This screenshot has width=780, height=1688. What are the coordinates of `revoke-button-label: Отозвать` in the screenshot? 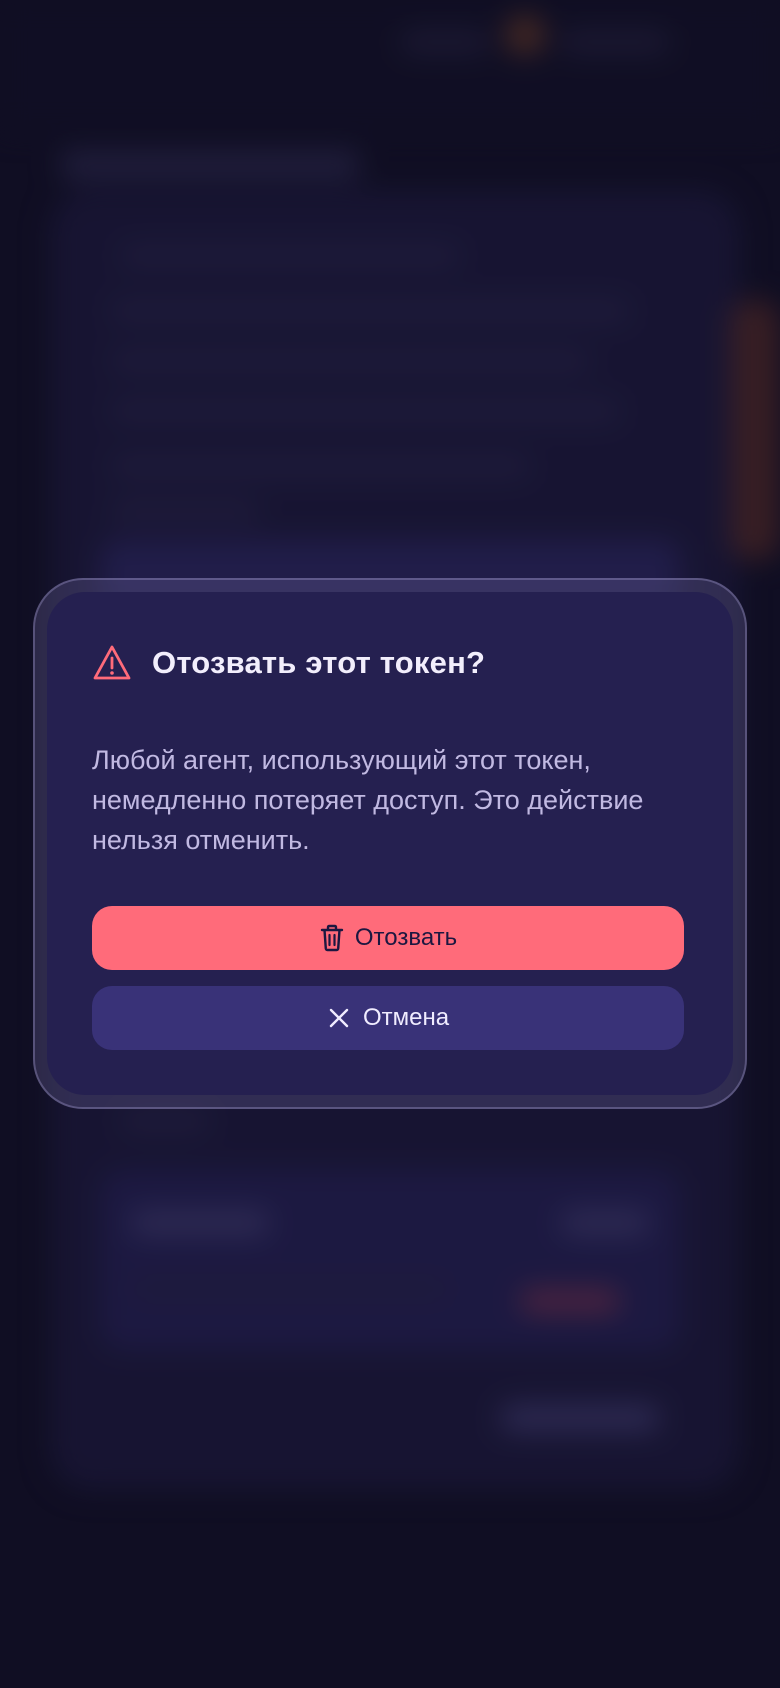 It's located at (406, 937).